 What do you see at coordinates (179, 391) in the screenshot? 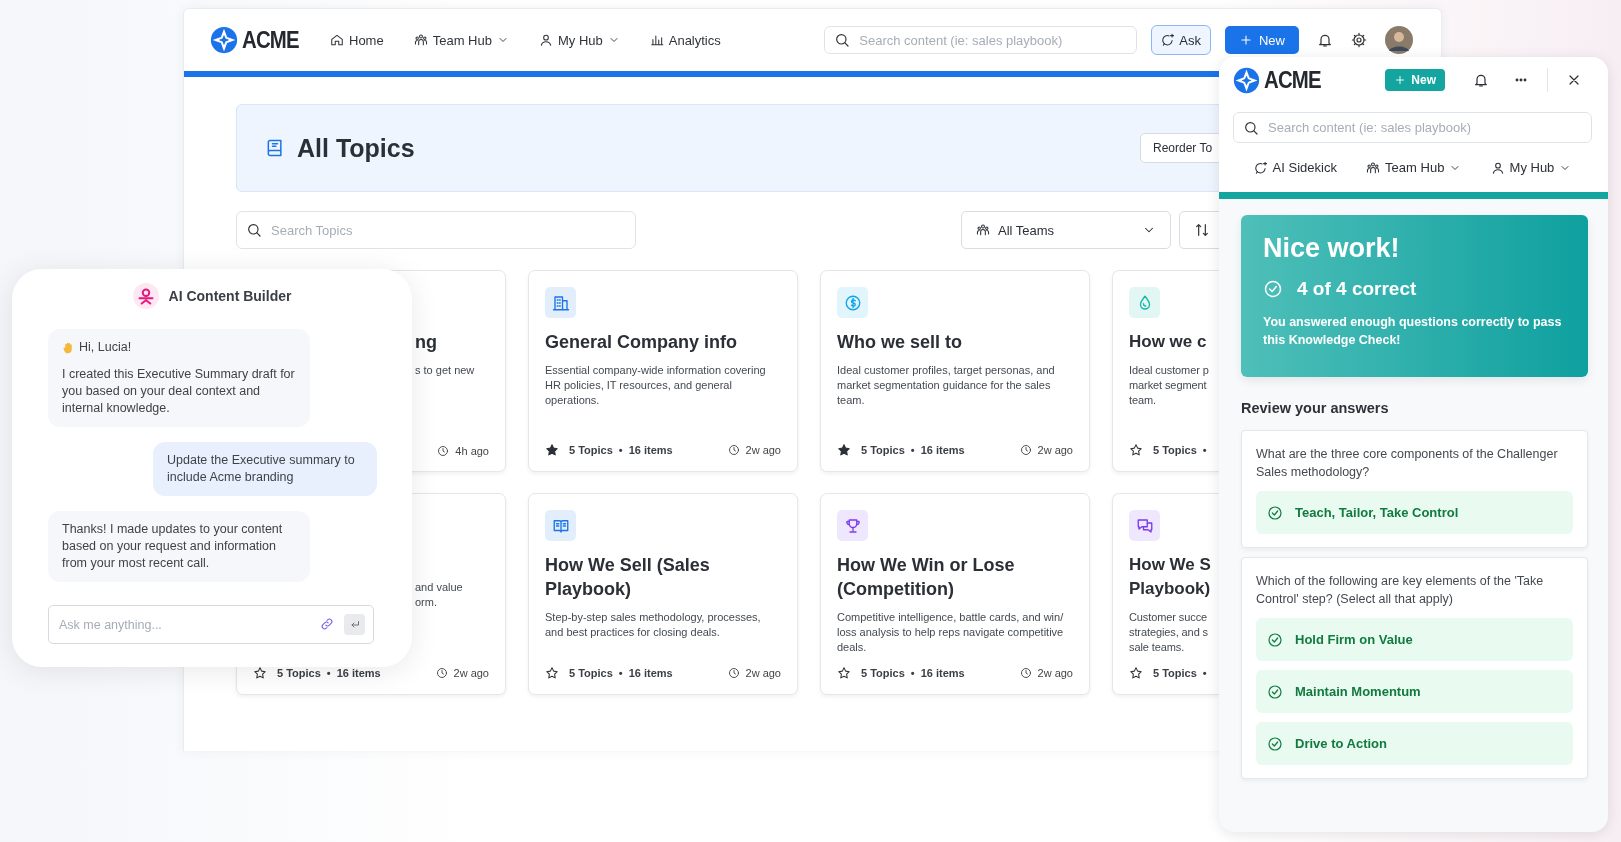
I see `message-text: I created this Executive Summary draft for you based on your deal context and internal knowledge.` at bounding box center [179, 391].